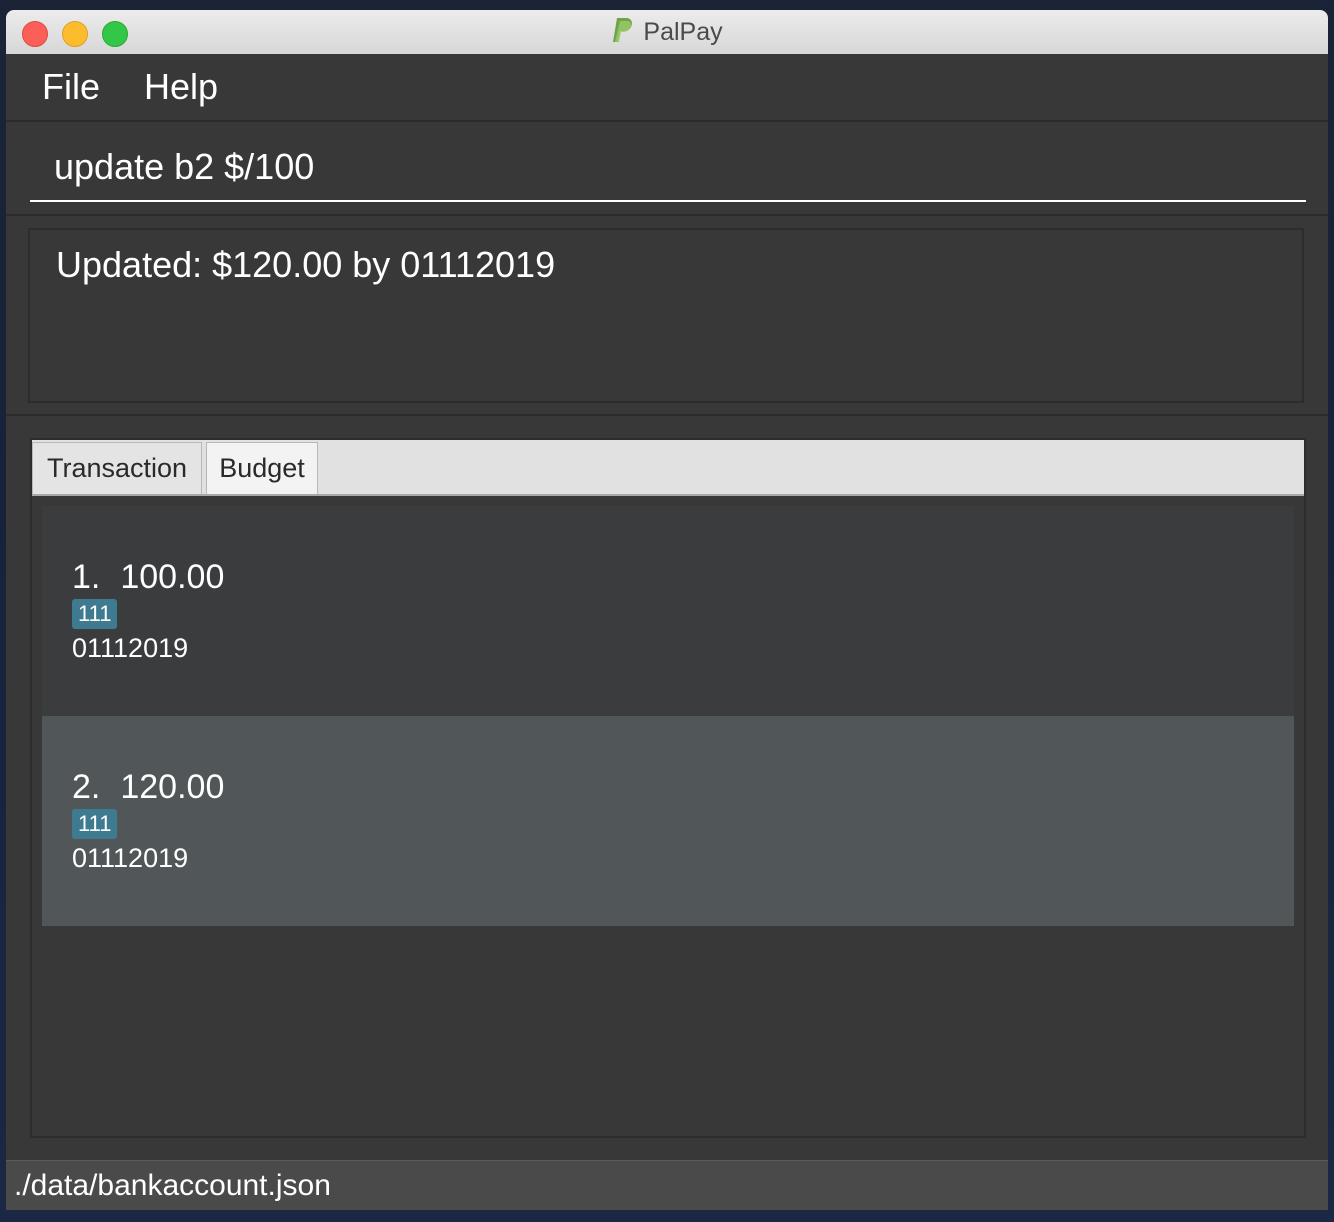  I want to click on command-box, so click(667, 169).